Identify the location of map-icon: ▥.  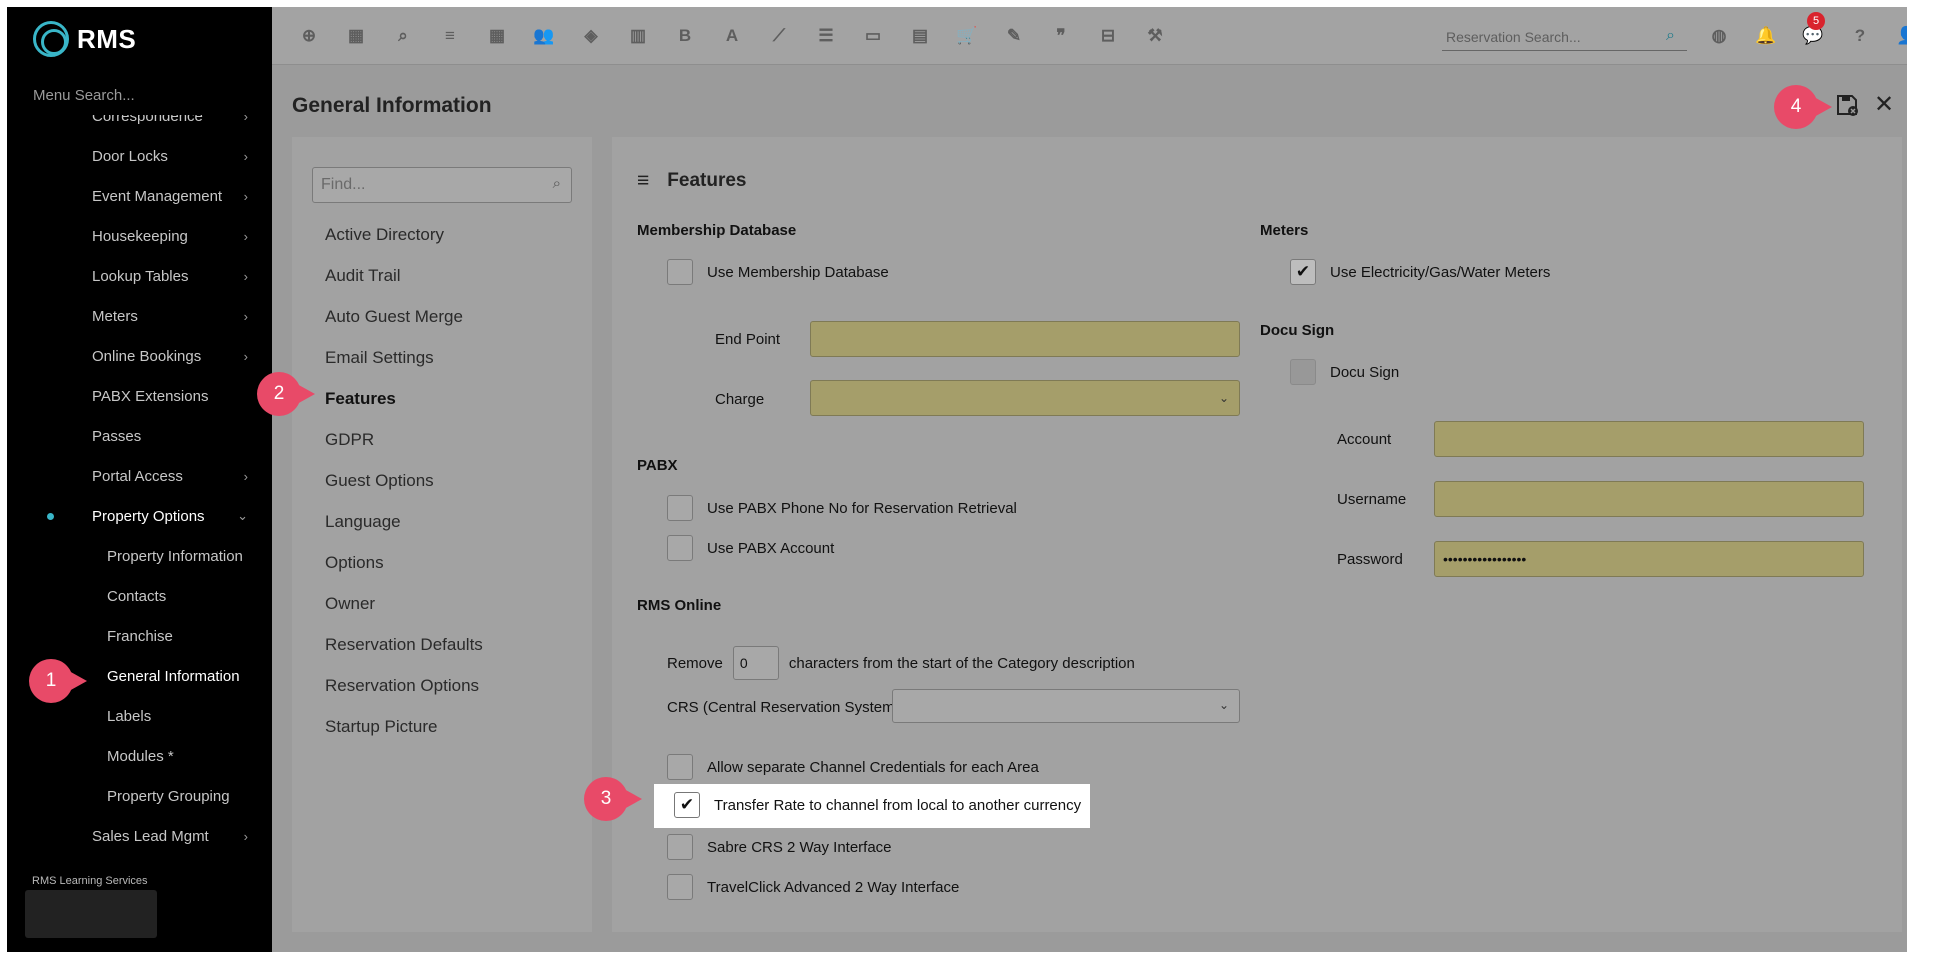
(638, 36).